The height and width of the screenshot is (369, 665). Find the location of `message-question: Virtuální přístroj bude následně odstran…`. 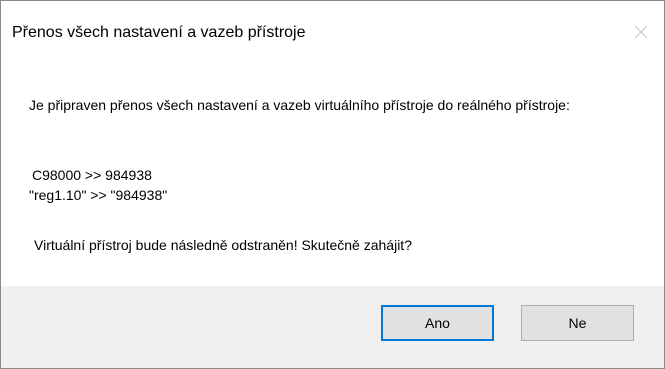

message-question: Virtuální přístroj bude následně odstran… is located at coordinates (223, 245).